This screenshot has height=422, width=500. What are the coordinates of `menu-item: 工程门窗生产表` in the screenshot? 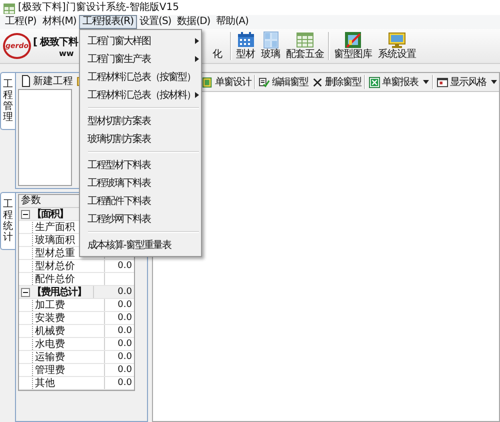 It's located at (141, 59).